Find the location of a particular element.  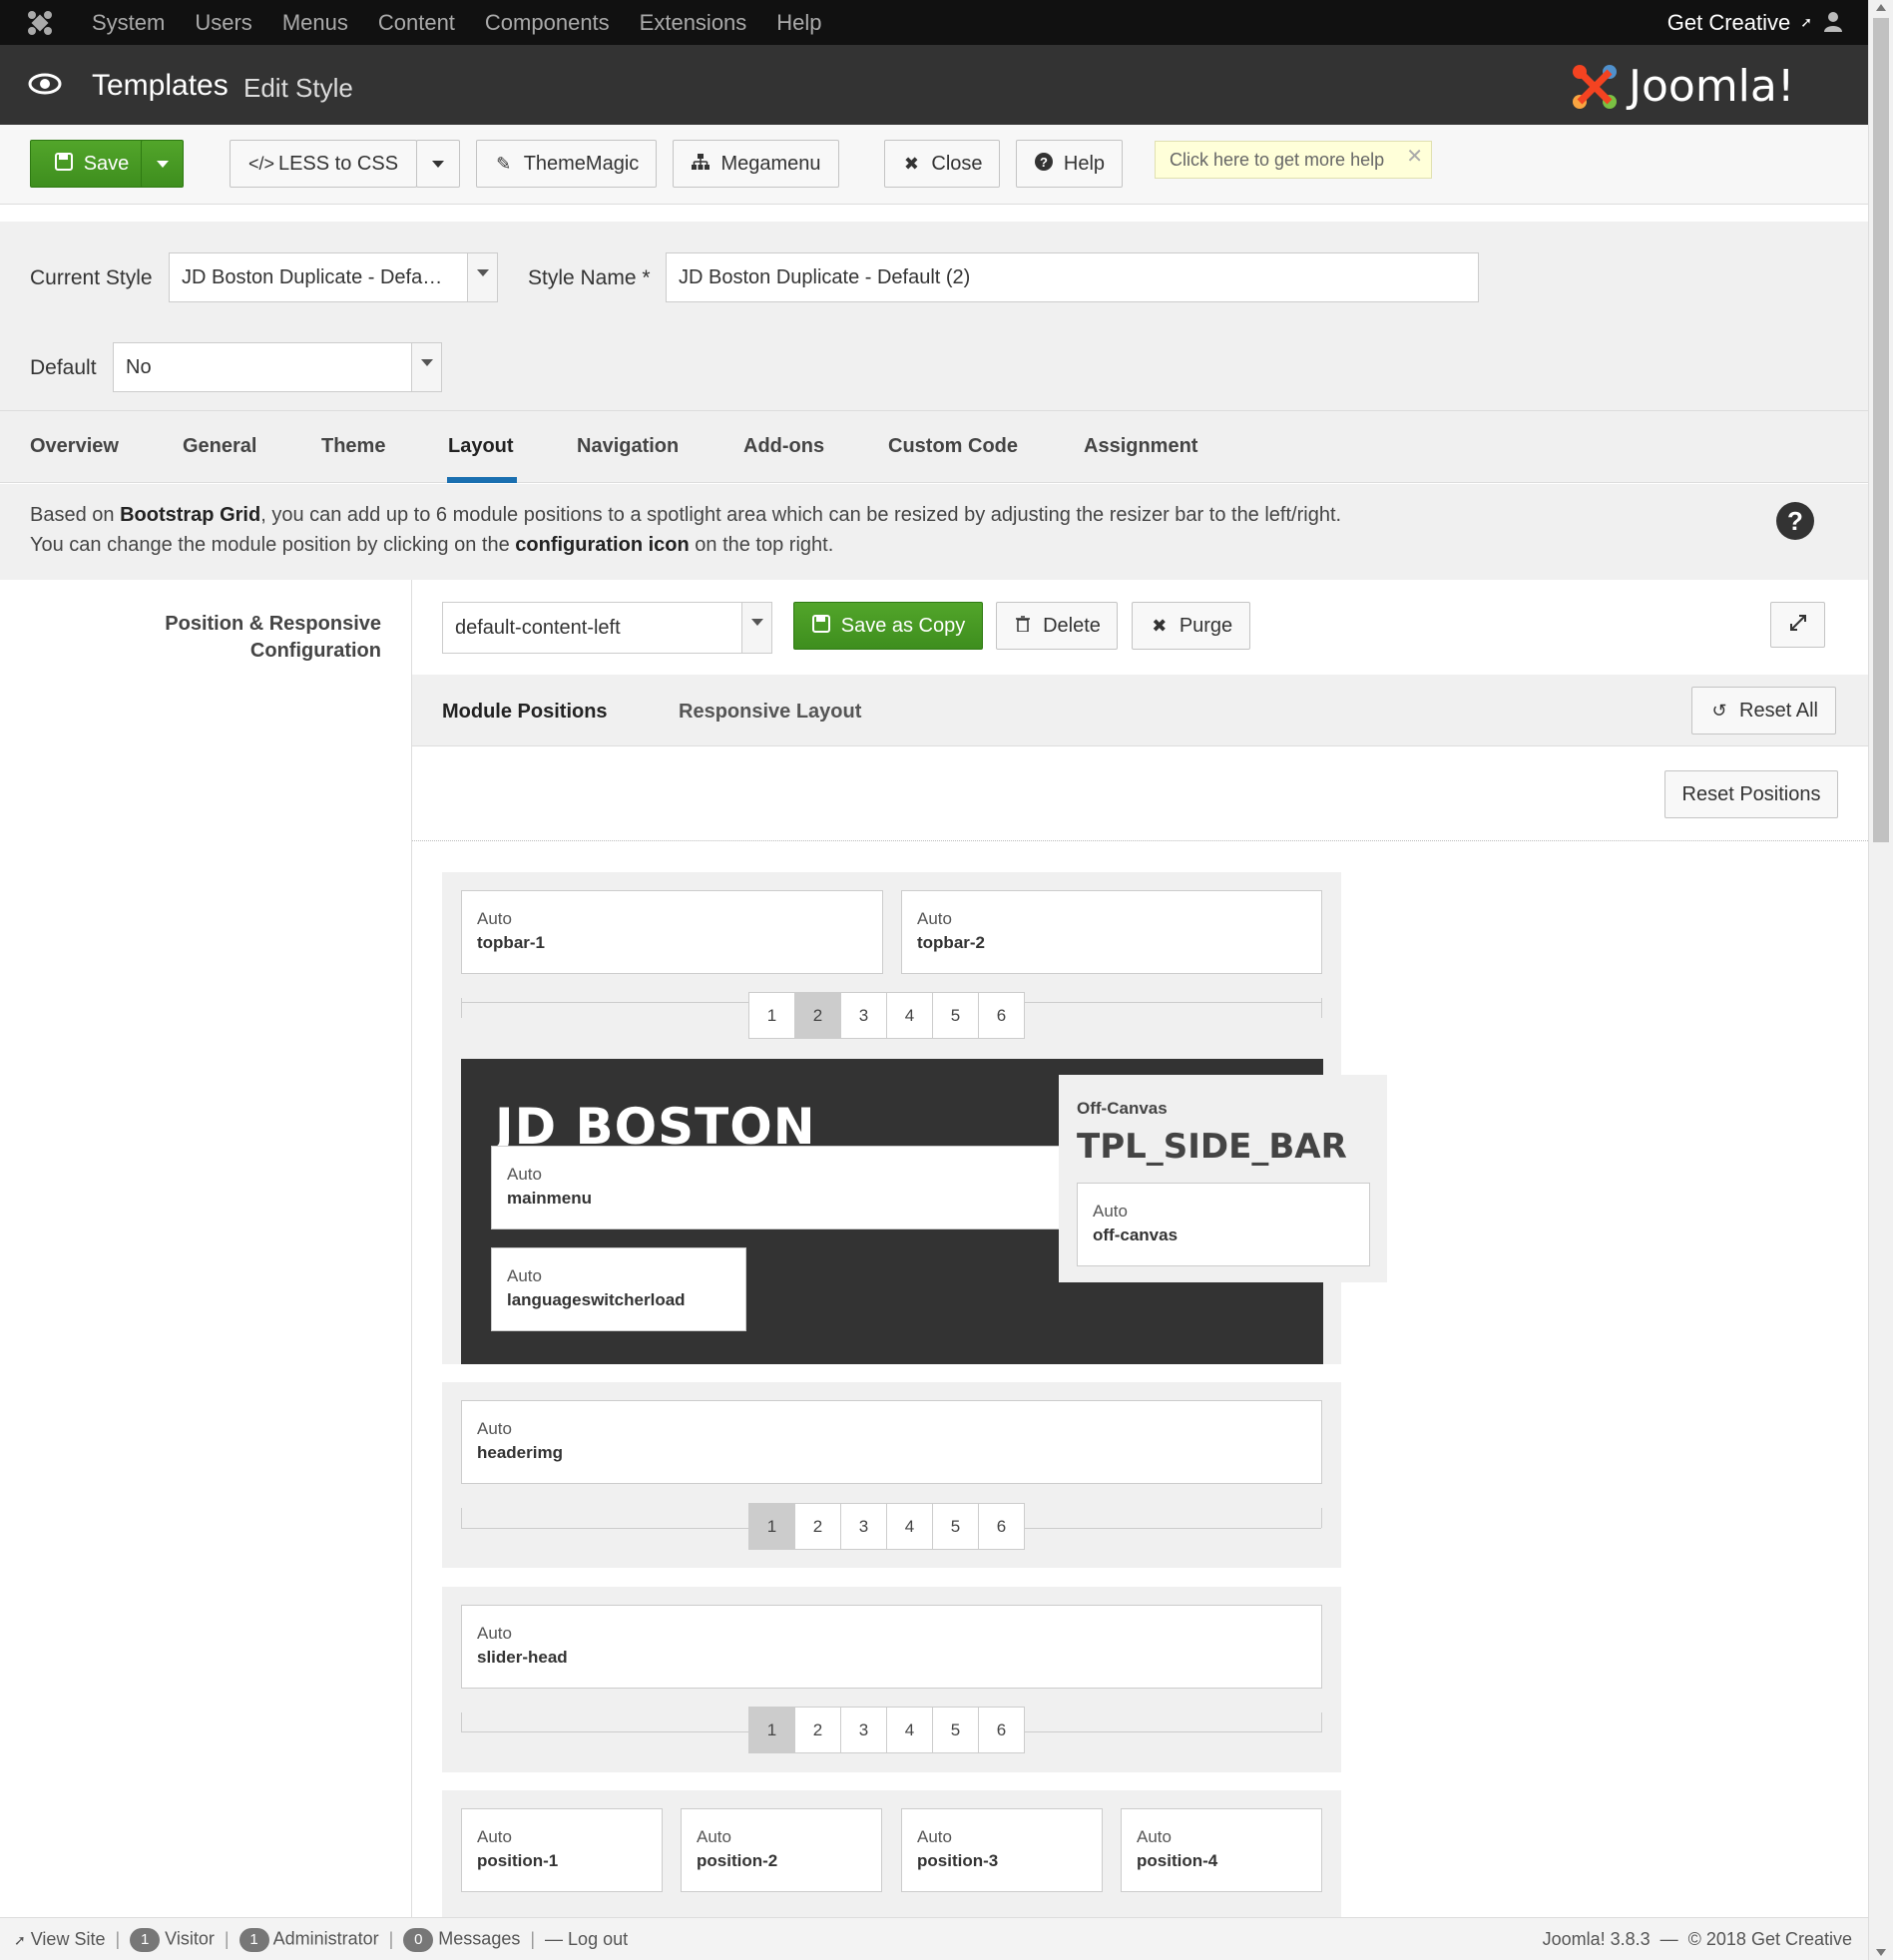

tab-assignment: Assignment is located at coordinates (1140, 446).